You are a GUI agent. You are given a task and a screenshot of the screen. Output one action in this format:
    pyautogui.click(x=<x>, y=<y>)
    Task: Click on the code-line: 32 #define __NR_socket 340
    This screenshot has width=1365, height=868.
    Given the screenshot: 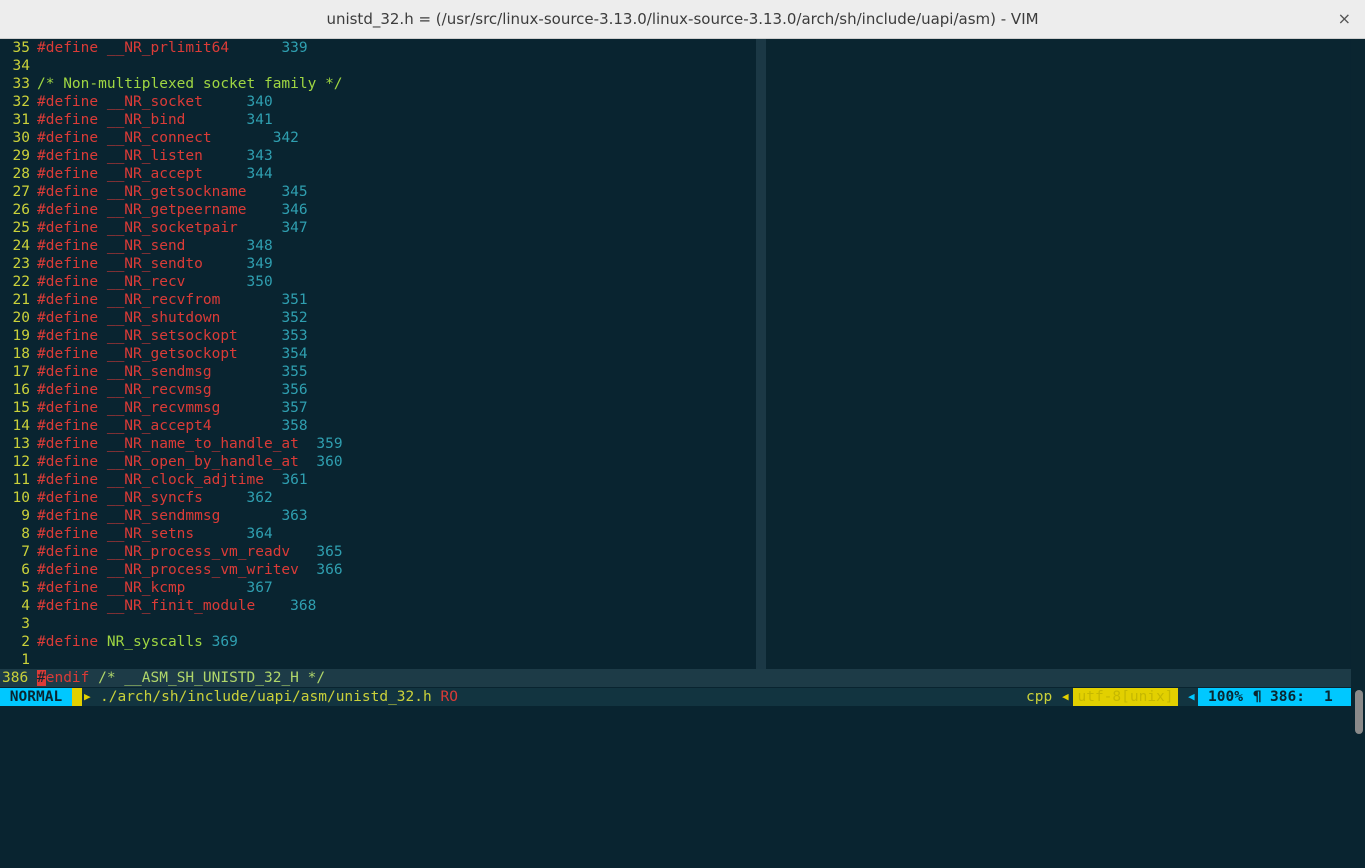 What is the action you would take?
    pyautogui.click(x=171, y=102)
    